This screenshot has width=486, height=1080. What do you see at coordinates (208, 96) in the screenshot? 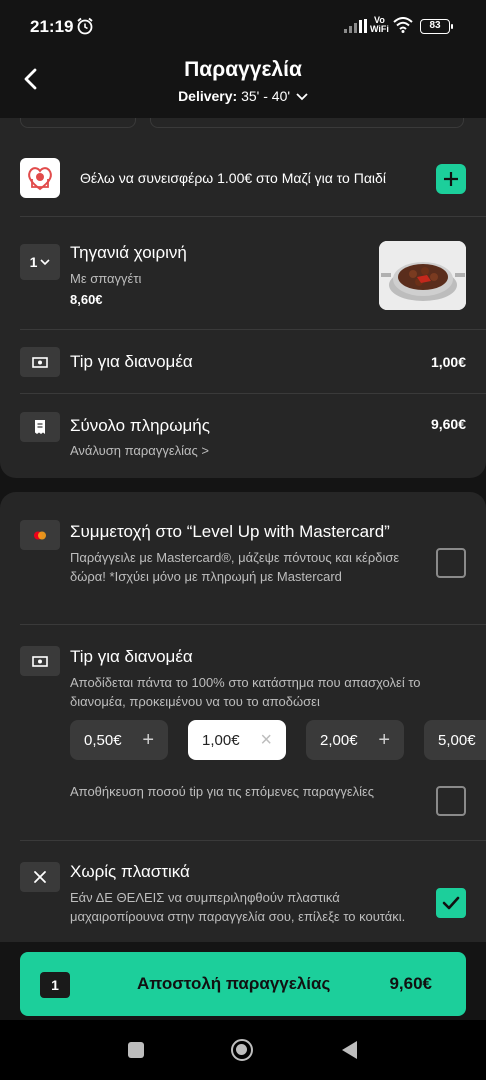
I see `delivery-label: Delivery:` at bounding box center [208, 96].